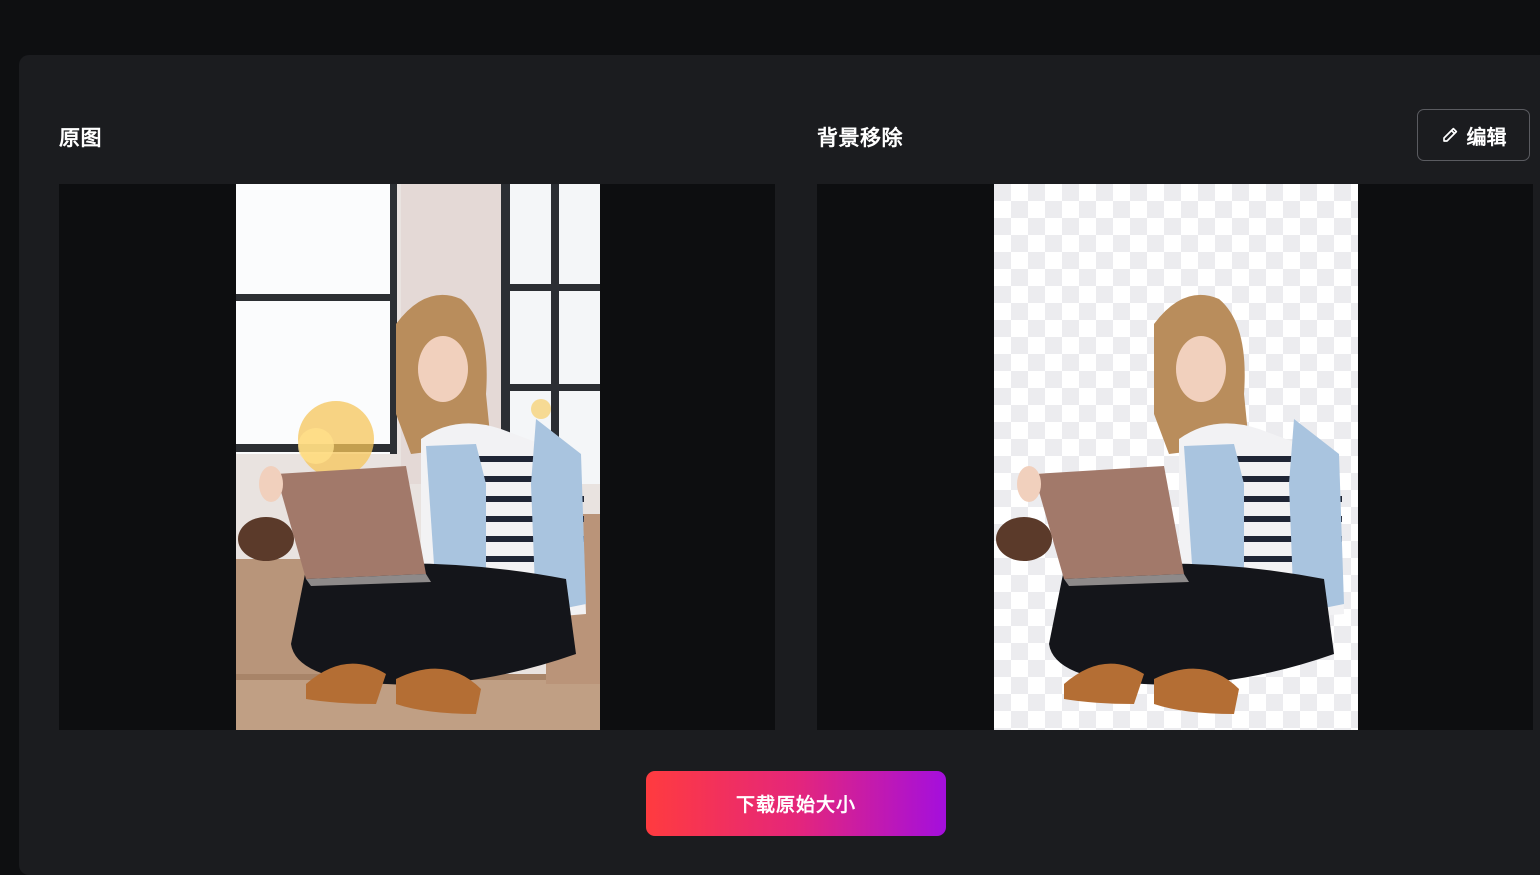  Describe the element at coordinates (860, 138) in the screenshot. I see `background-removed-title: 背景移除` at that location.